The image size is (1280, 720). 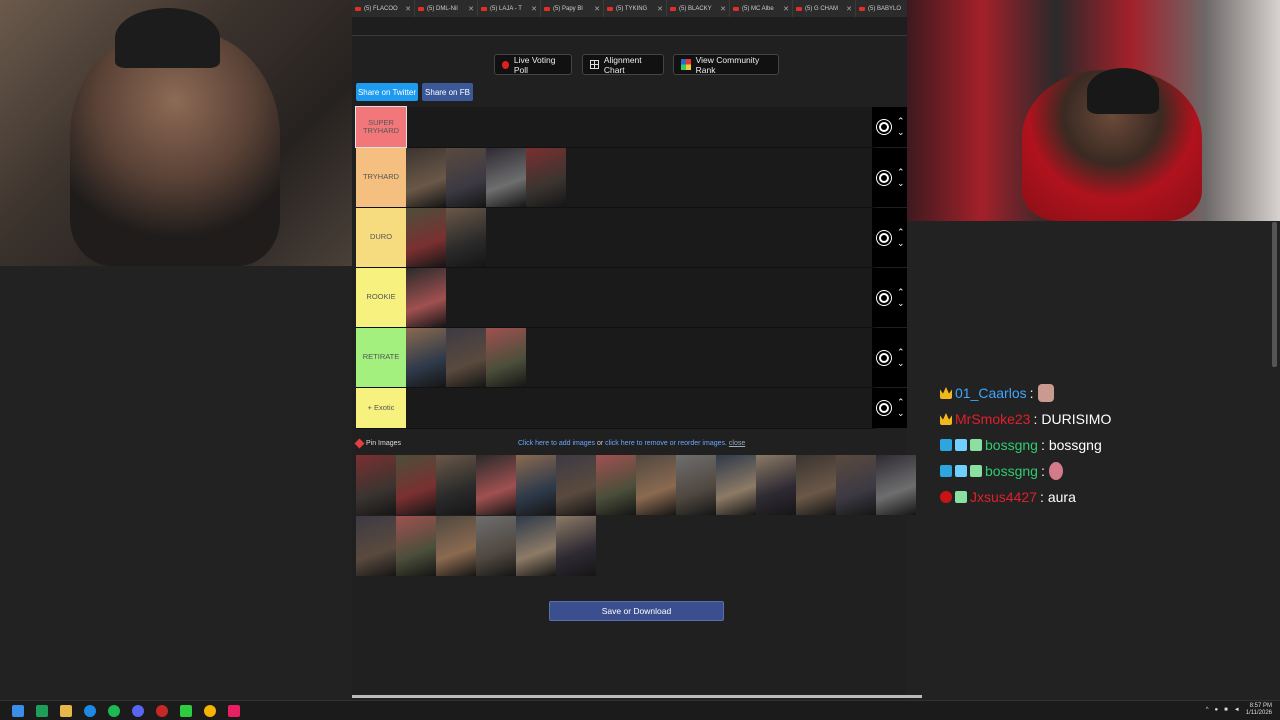 I want to click on chat-username: 01_Caarlos, so click(x=991, y=393).